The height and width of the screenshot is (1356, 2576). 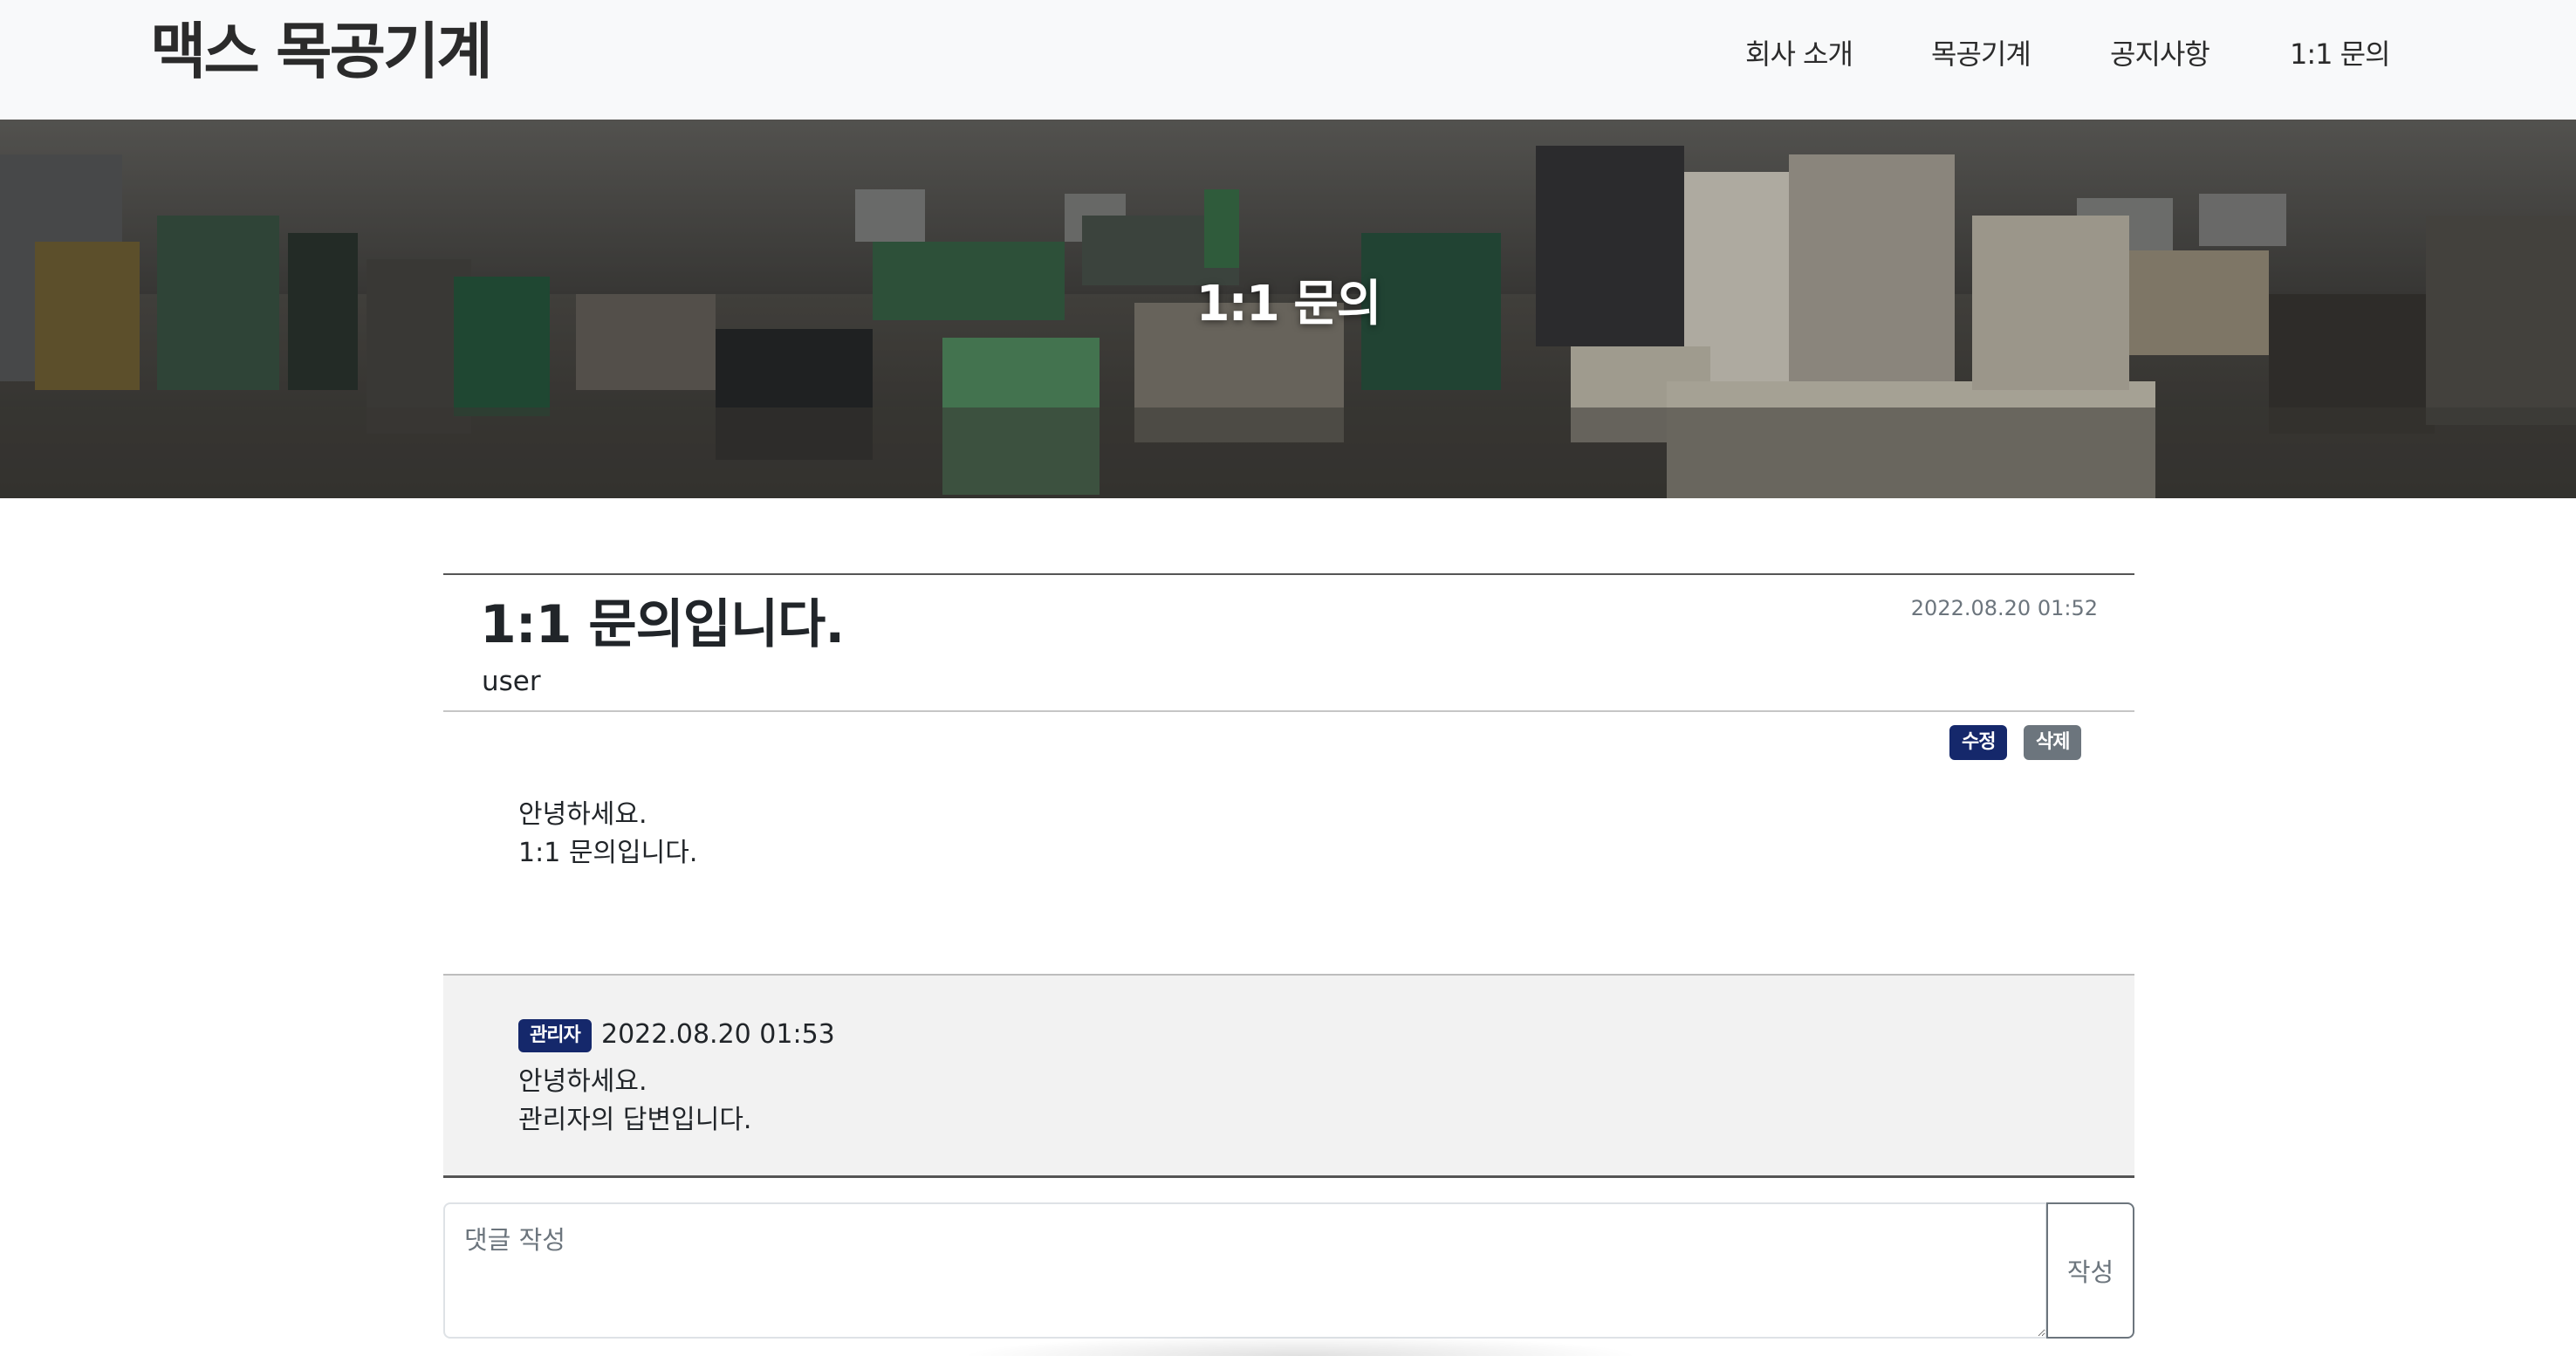 I want to click on post-body: 안녕하세요. 1:1 문의입니다., so click(x=1260, y=834).